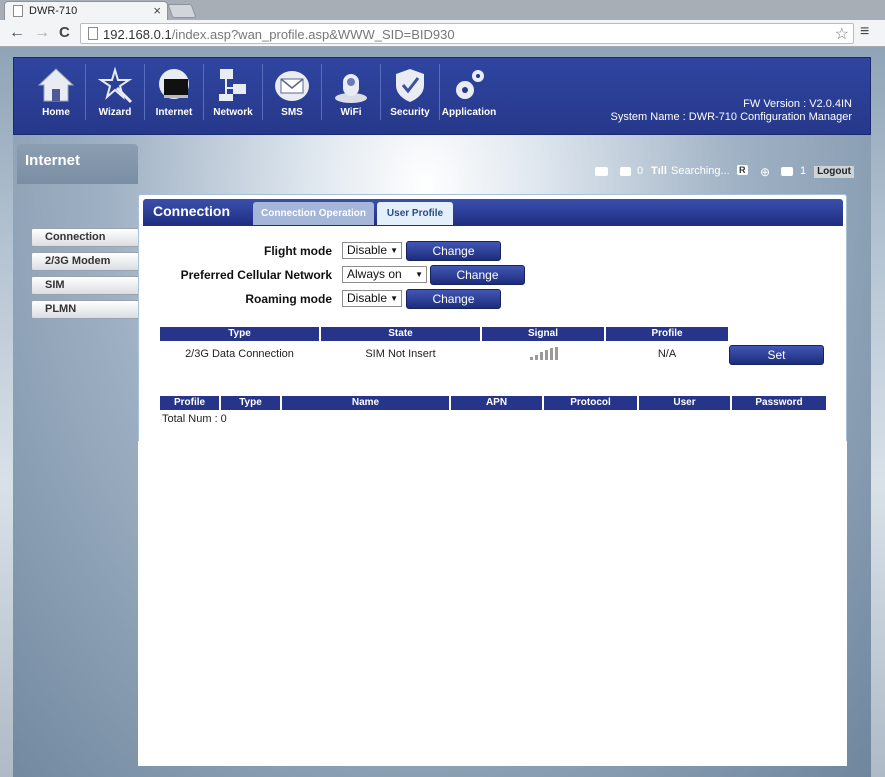 This screenshot has height=777, width=885. I want to click on nav-wizard: Wizard, so click(115, 94).